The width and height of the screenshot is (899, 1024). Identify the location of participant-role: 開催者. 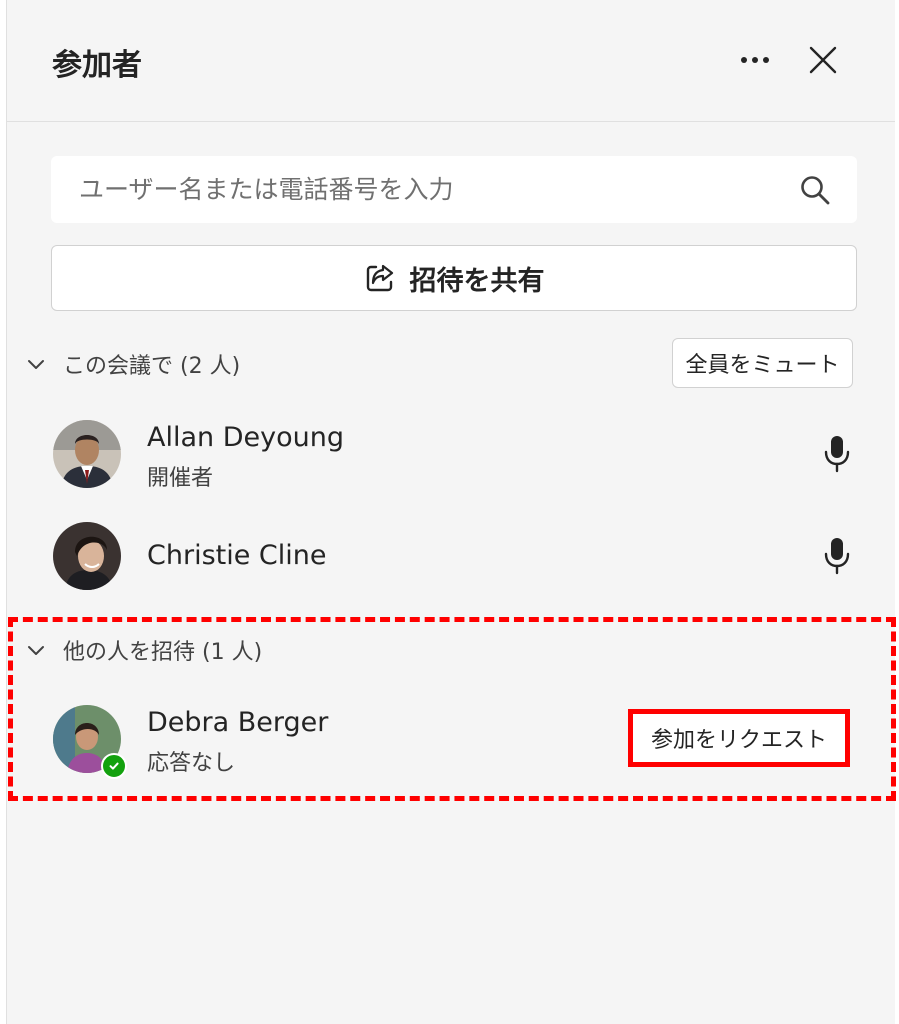
(180, 478).